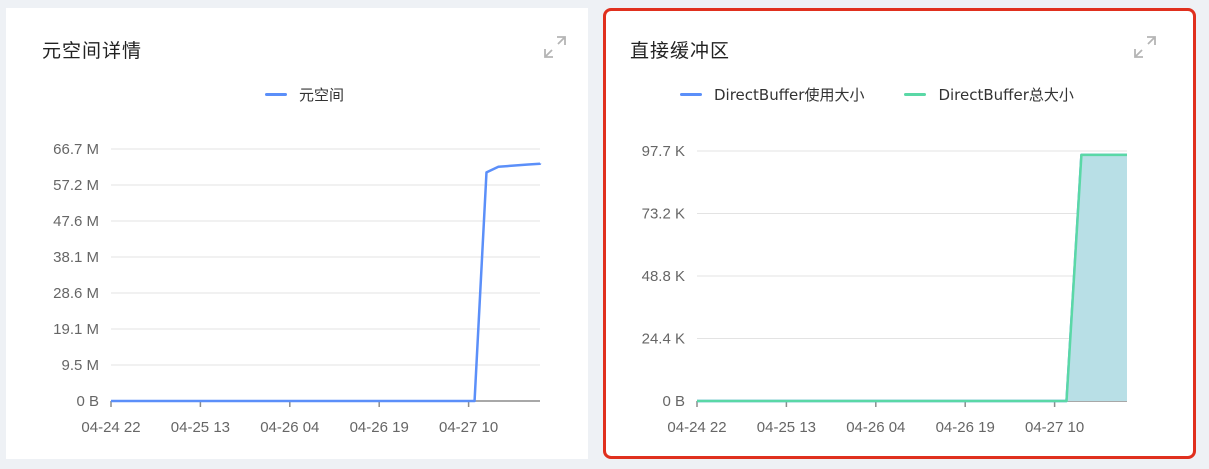  Describe the element at coordinates (76, 329) in the screenshot. I see `y-tick-label: 19.1 M` at that location.